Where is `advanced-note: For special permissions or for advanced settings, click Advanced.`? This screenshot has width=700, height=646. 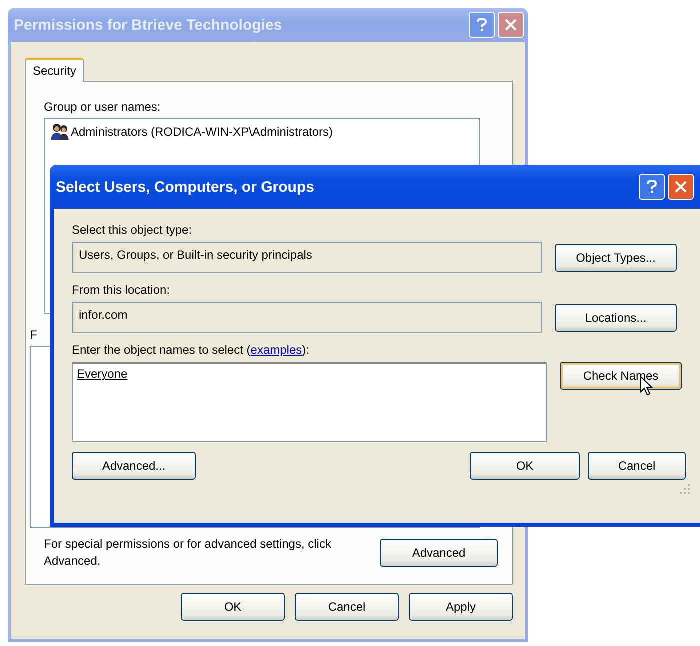
advanced-note: For special permissions or for advanced settings, click Advanced. is located at coordinates (188, 553).